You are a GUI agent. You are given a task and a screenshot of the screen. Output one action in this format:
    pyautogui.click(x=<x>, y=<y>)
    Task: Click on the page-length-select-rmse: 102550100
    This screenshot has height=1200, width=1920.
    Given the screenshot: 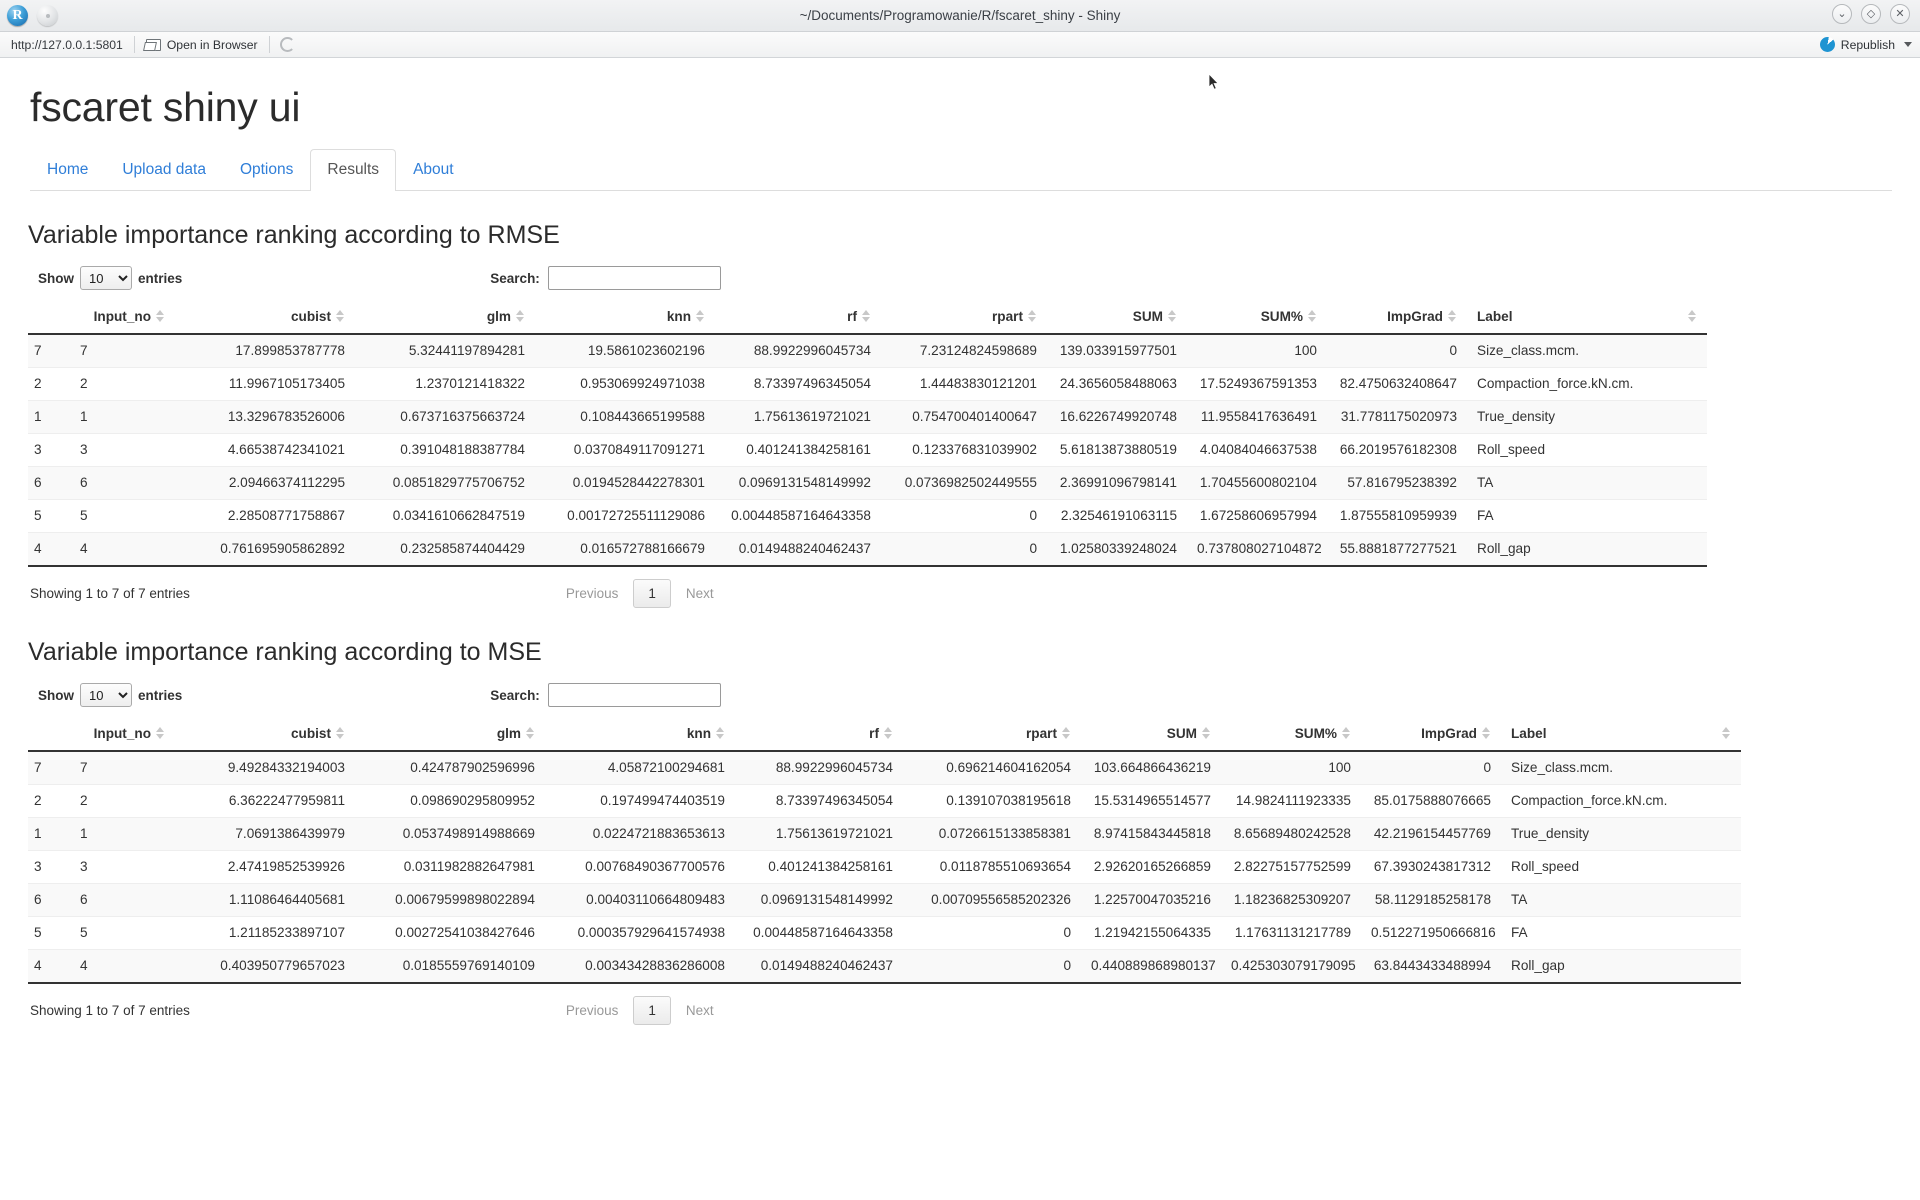 What is the action you would take?
    pyautogui.click(x=106, y=278)
    